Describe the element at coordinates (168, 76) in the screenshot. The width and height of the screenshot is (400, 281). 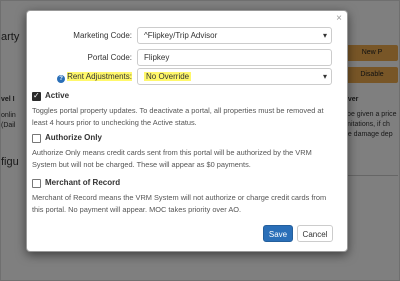
I see `rent-adjustments-value: No Override` at that location.